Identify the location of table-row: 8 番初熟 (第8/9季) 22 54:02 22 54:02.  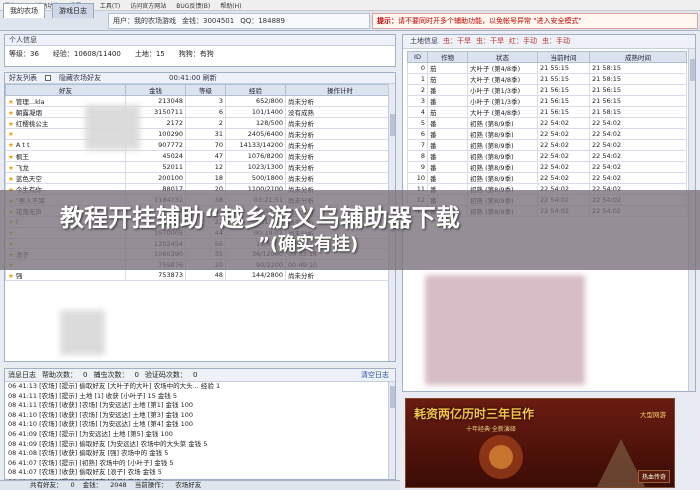
(547, 156).